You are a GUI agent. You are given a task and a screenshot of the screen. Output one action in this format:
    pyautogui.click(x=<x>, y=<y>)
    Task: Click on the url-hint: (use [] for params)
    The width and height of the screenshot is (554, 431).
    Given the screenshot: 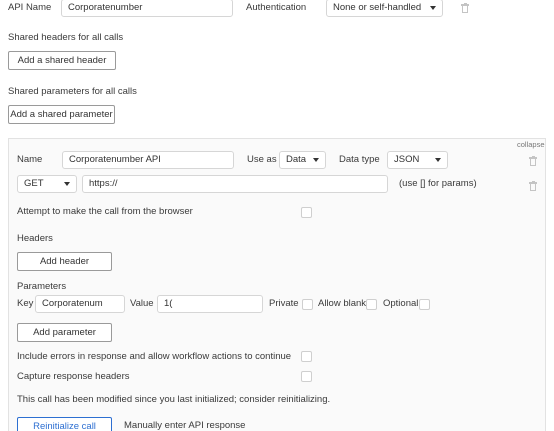 What is the action you would take?
    pyautogui.click(x=438, y=183)
    